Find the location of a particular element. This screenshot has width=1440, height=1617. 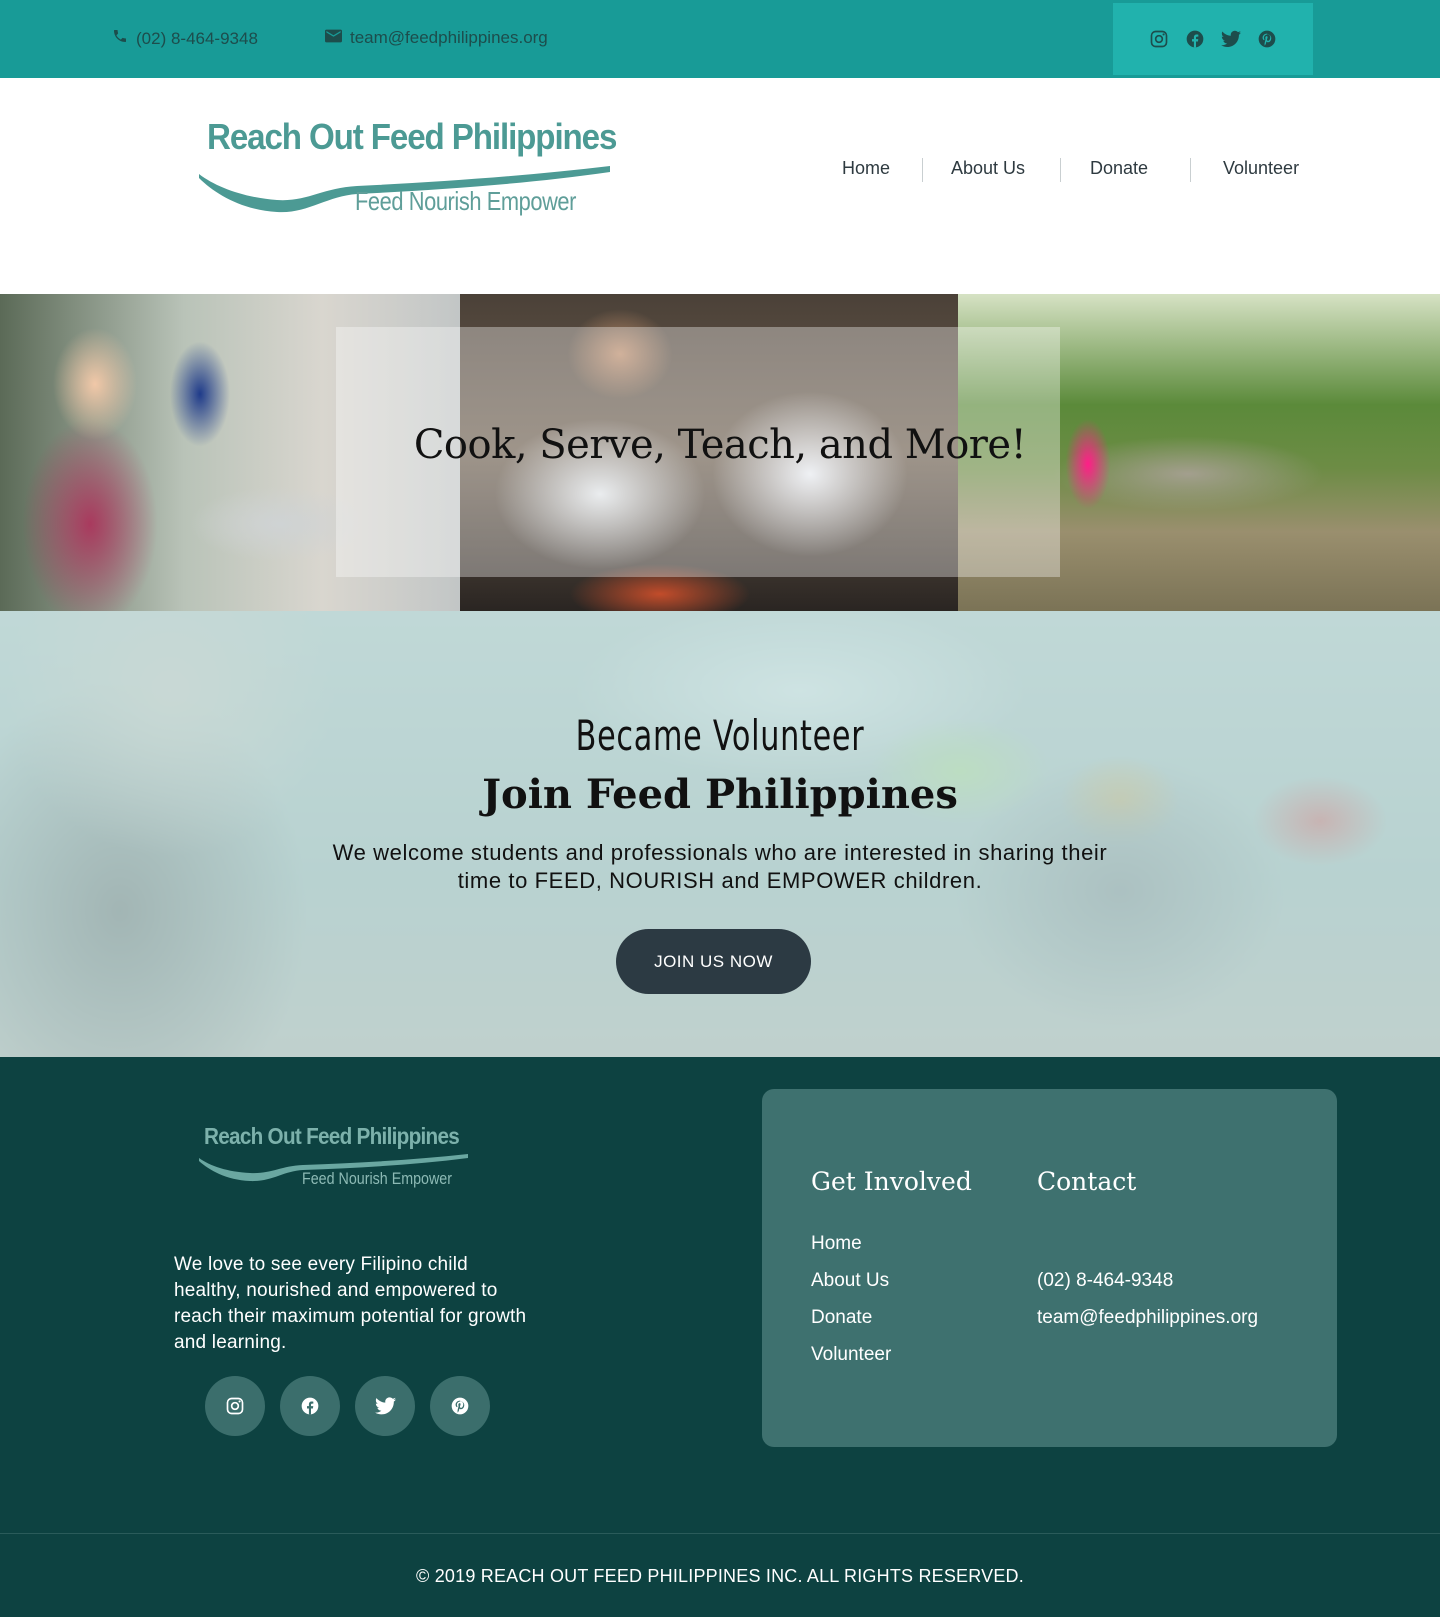

footer-link-volunteer: Volunteer is located at coordinates (851, 1355).